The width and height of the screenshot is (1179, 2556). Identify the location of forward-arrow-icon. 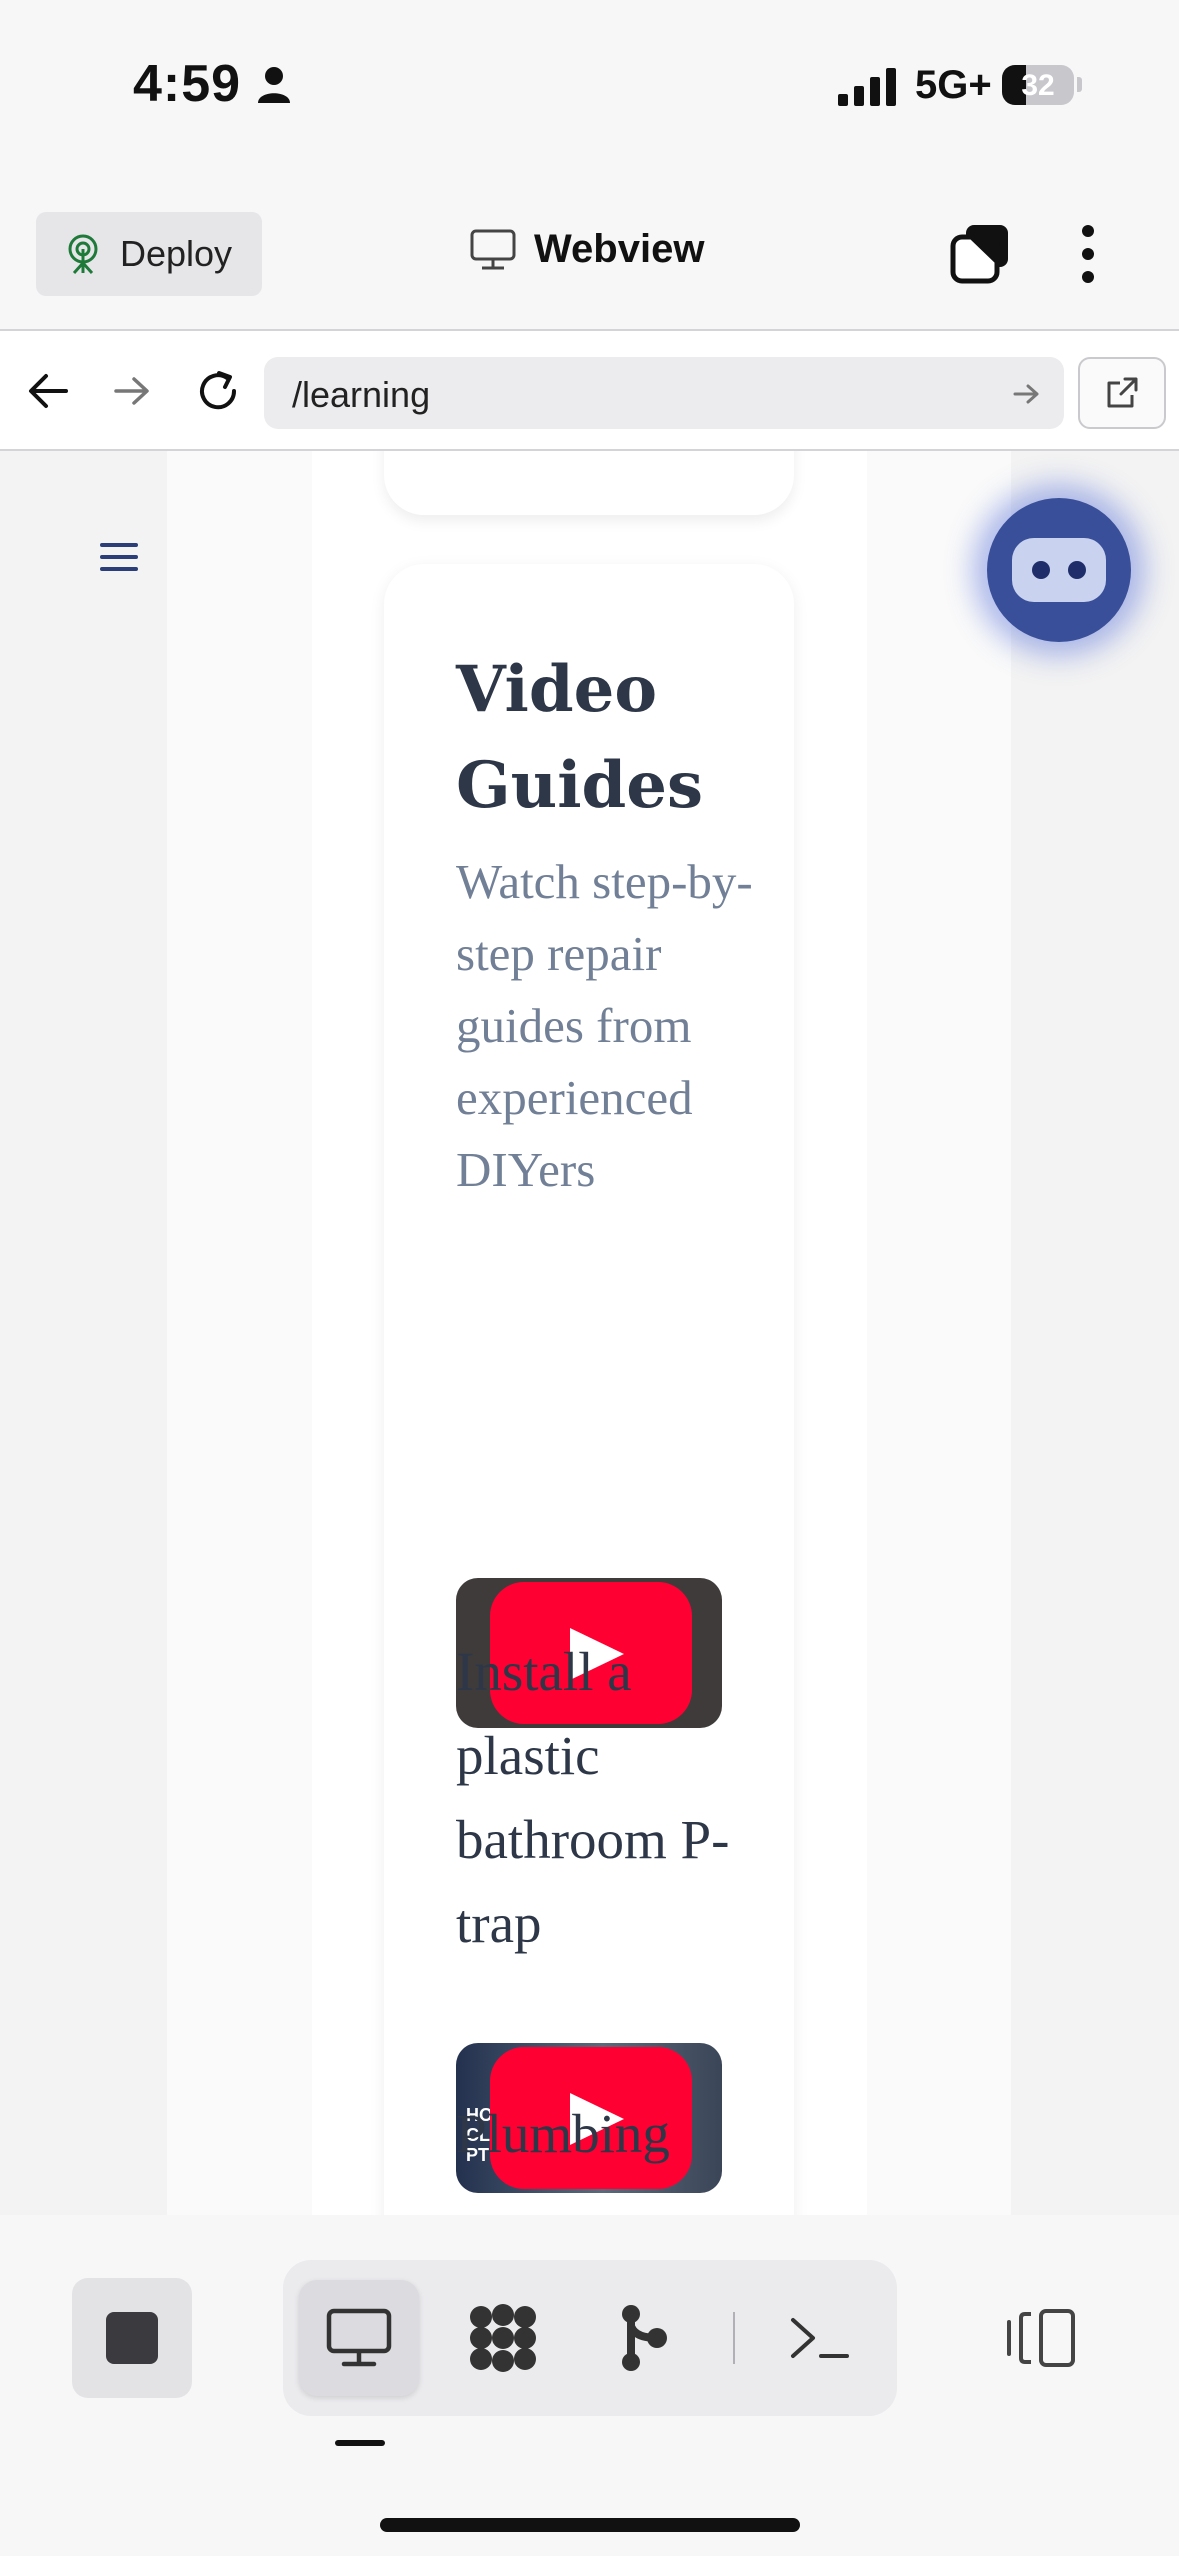
(132, 391).